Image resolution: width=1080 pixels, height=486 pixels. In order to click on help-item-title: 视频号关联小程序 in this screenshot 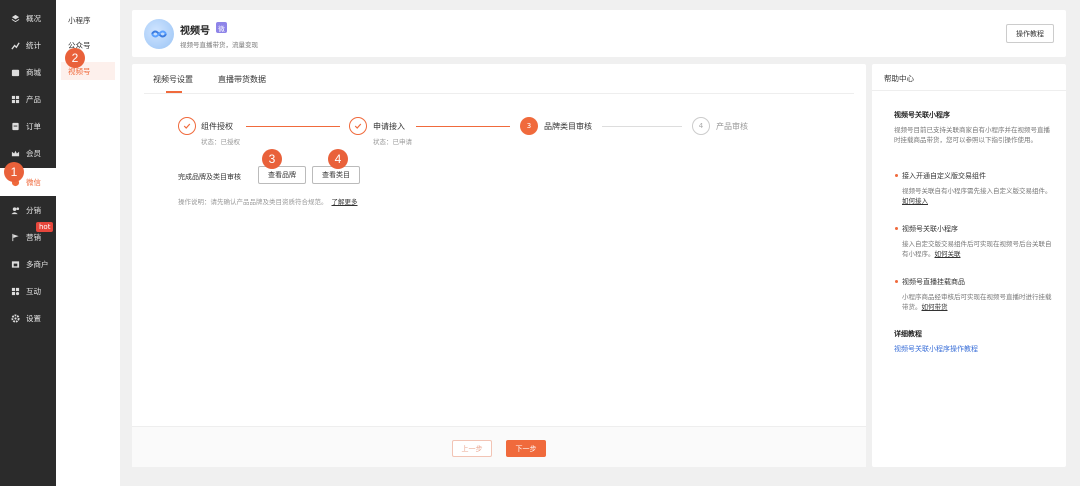, I will do `click(975, 229)`.